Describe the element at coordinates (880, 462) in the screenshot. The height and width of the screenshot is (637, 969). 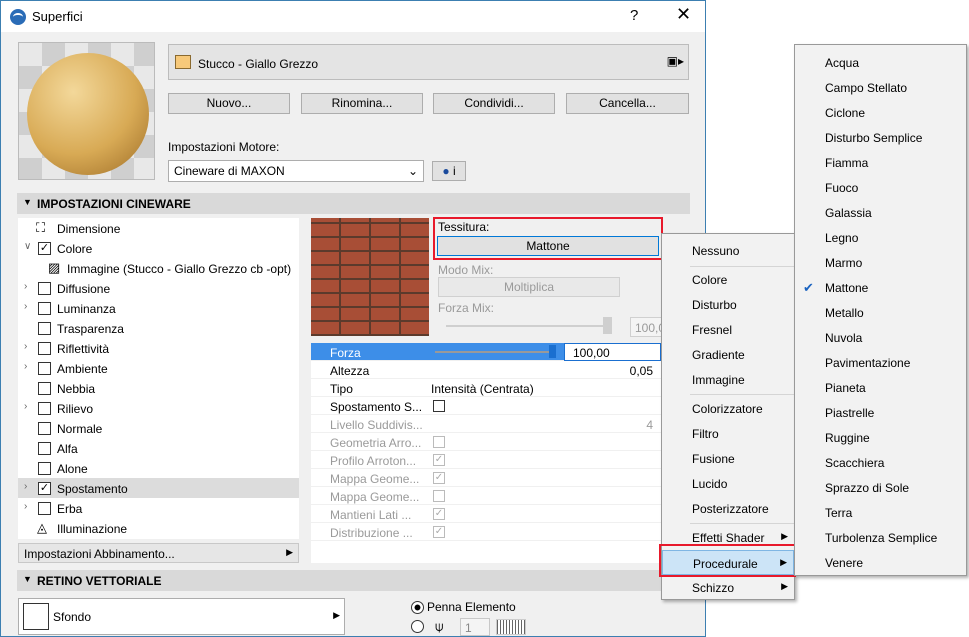
I see `submenu-item-scacchiera: Scacchiera` at that location.